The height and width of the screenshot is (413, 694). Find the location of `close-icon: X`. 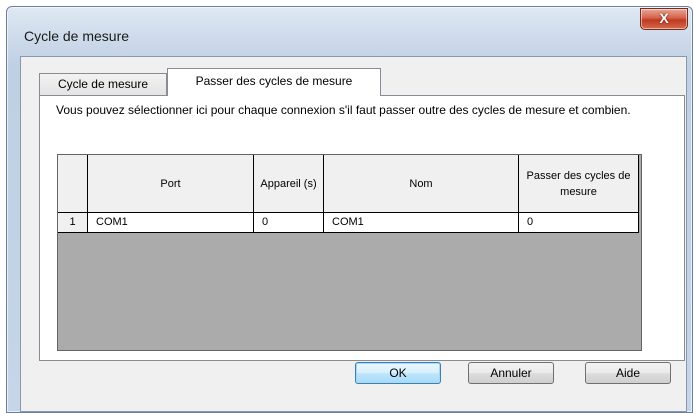

close-icon: X is located at coordinates (664, 18).